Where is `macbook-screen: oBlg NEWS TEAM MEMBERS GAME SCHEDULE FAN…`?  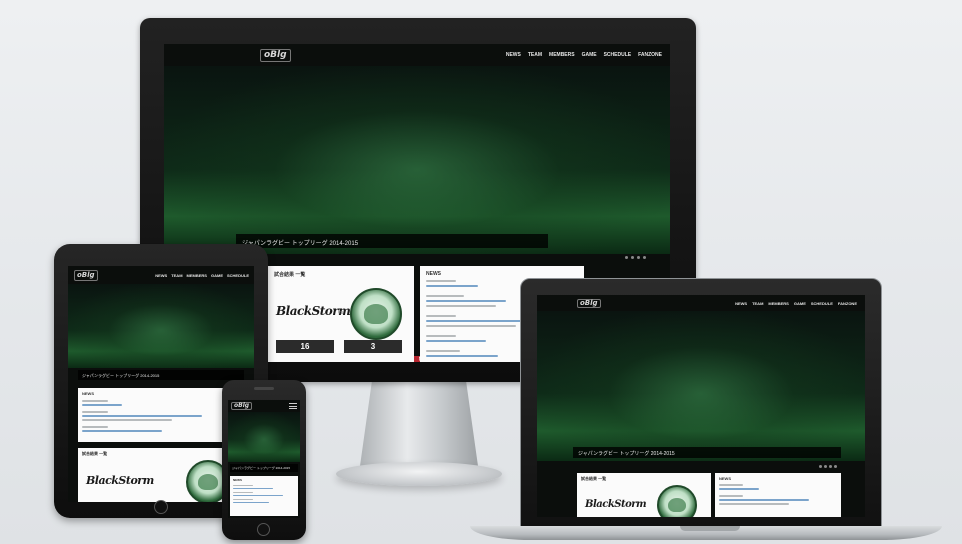 macbook-screen: oBlg NEWS TEAM MEMBERS GAME SCHEDULE FAN… is located at coordinates (701, 406).